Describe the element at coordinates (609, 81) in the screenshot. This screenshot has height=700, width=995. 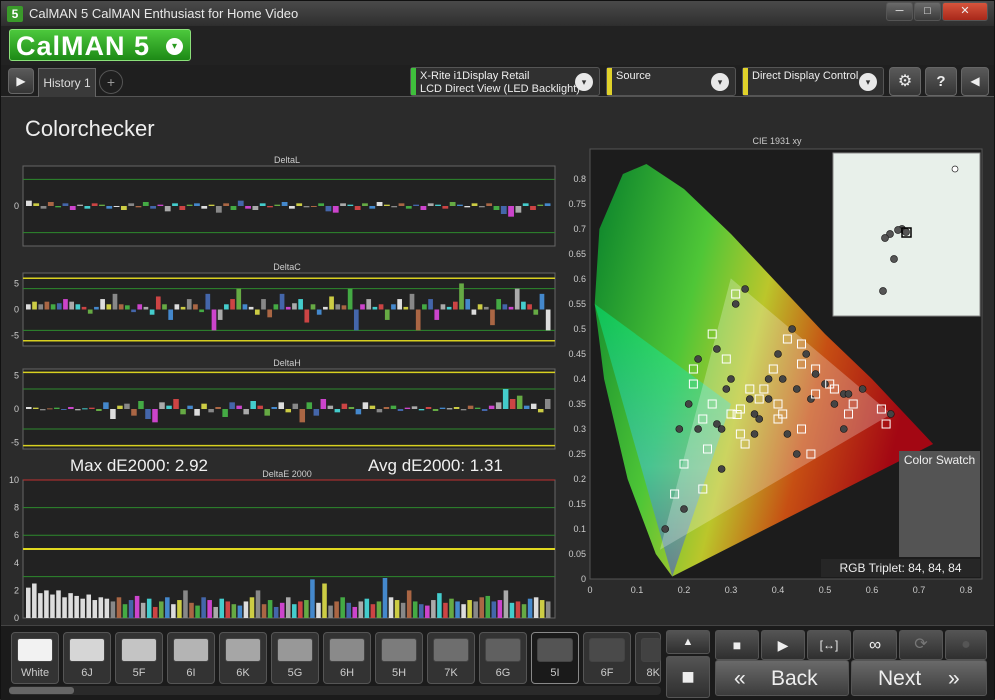
I see `source-status-bar` at that location.